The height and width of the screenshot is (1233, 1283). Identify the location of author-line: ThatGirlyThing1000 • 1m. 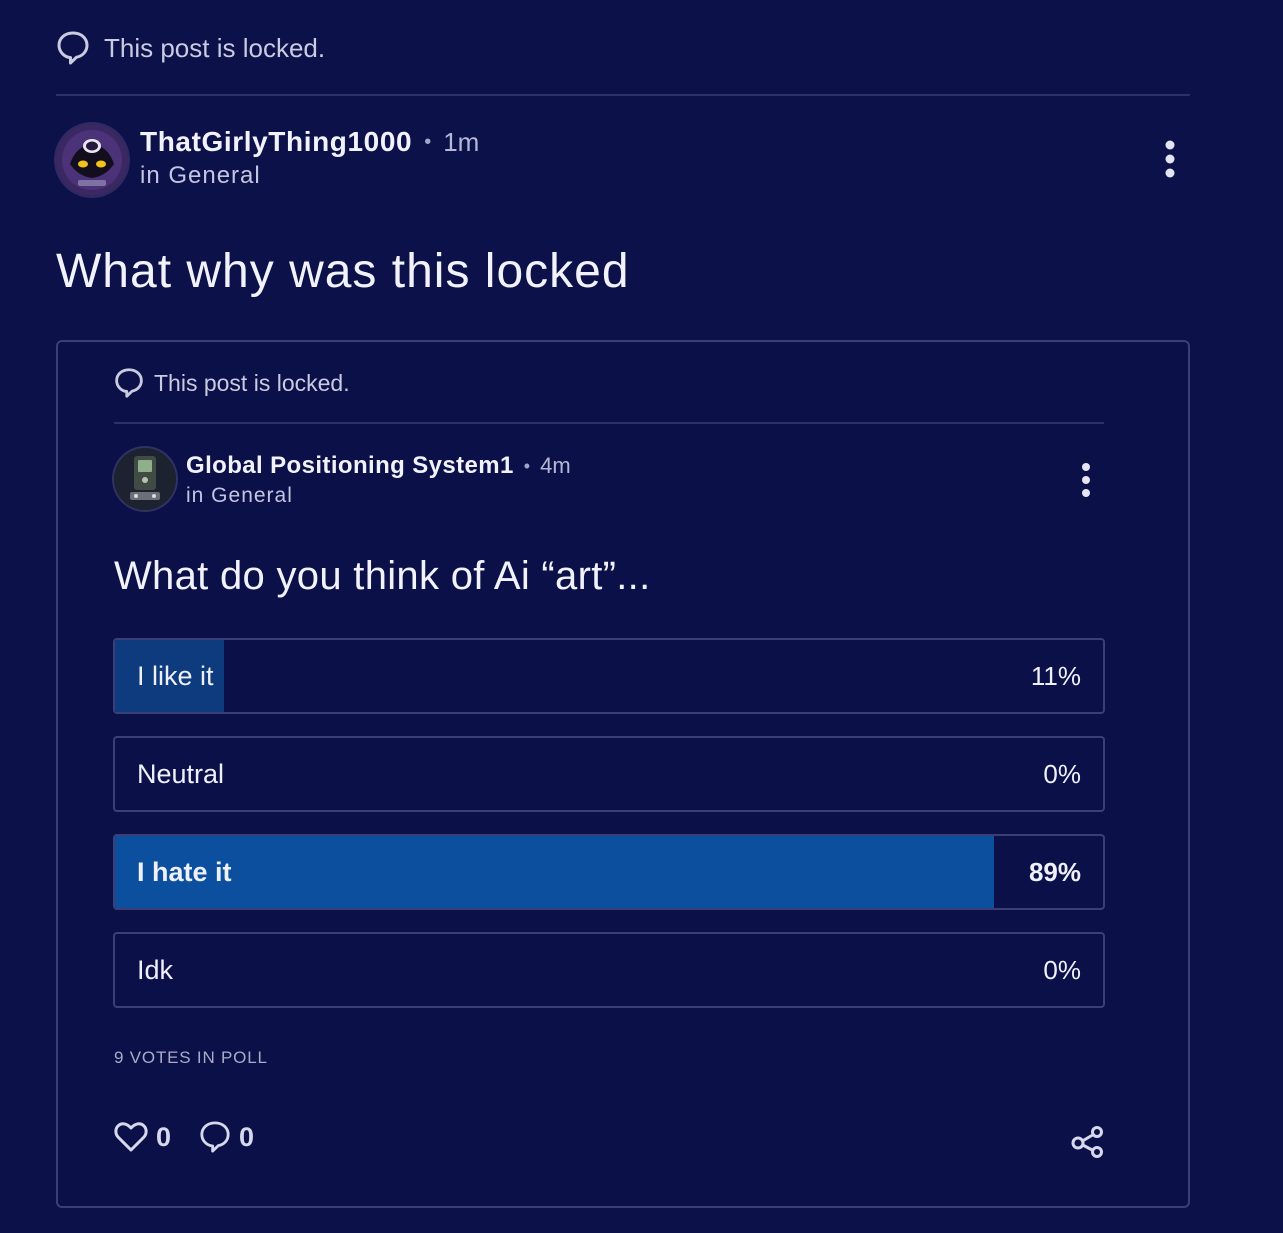
(309, 142).